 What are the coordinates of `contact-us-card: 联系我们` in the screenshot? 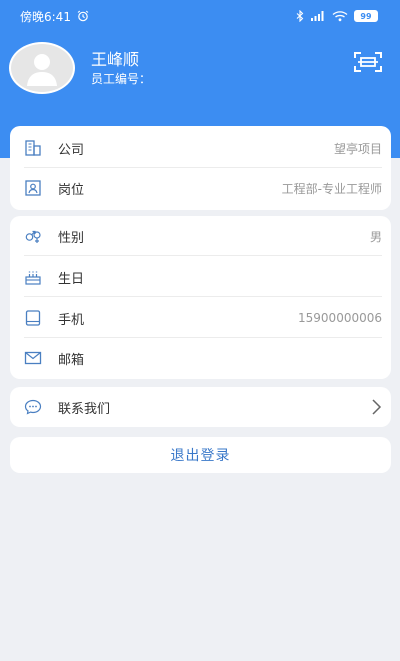 It's located at (200, 407).